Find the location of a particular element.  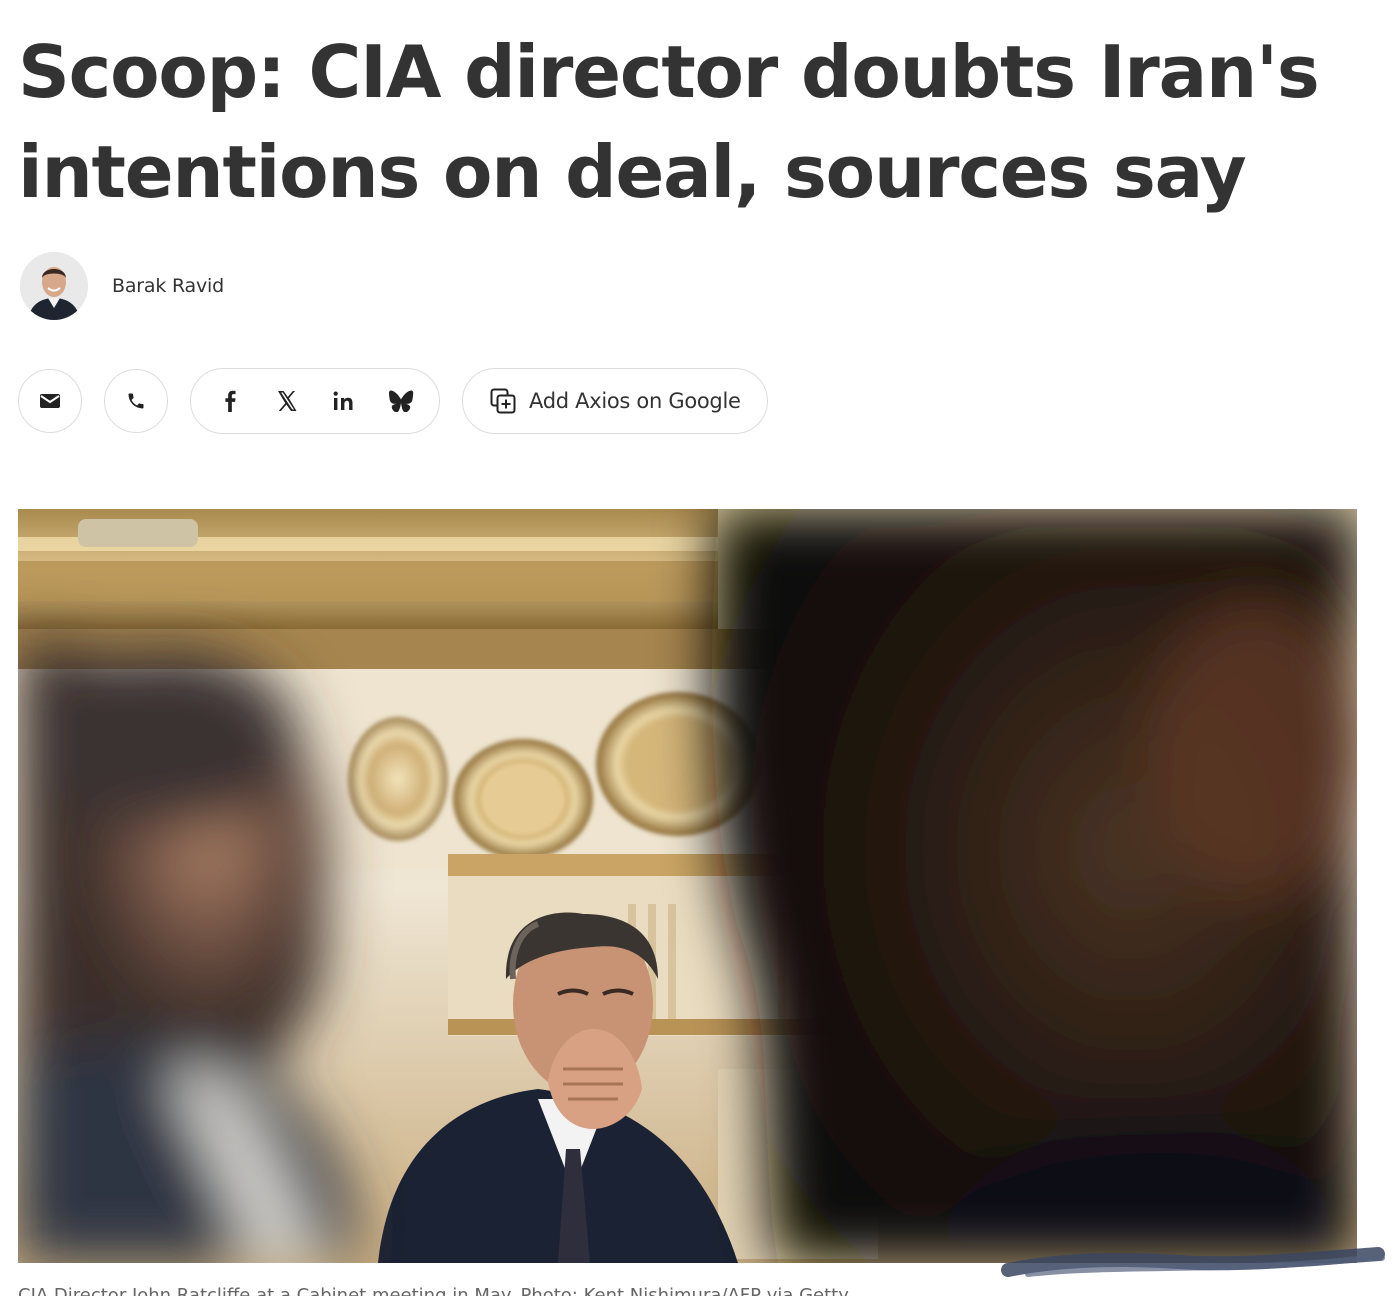

email-share-button is located at coordinates (50, 401).